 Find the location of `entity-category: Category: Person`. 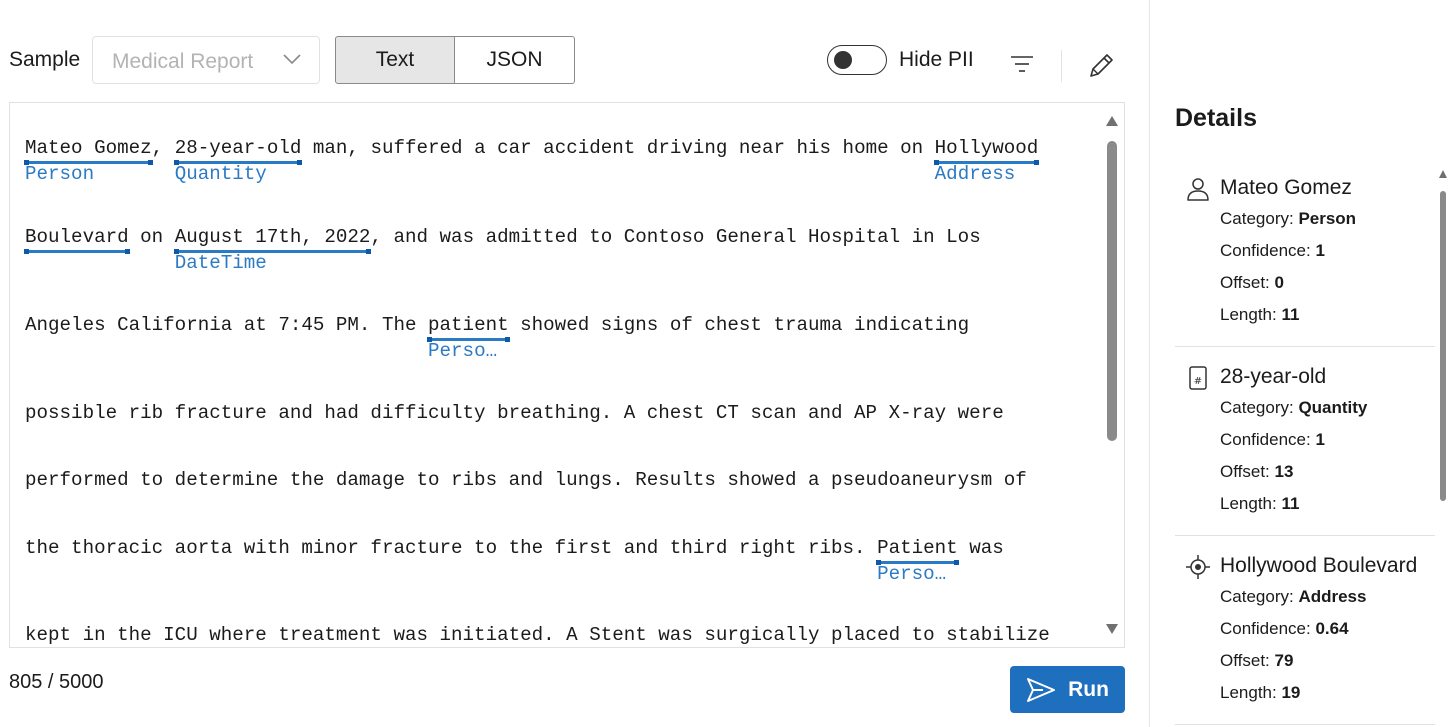

entity-category: Category: Person is located at coordinates (1288, 218).